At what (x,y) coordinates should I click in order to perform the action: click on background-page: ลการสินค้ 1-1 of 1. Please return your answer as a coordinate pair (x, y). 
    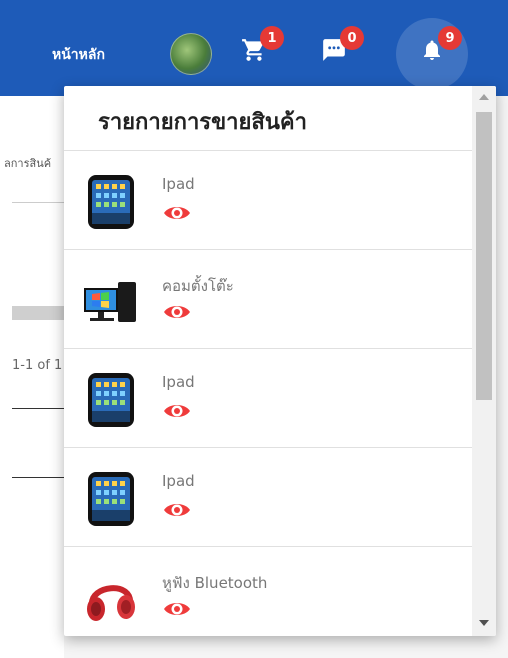
    Looking at the image, I should click on (32, 377).